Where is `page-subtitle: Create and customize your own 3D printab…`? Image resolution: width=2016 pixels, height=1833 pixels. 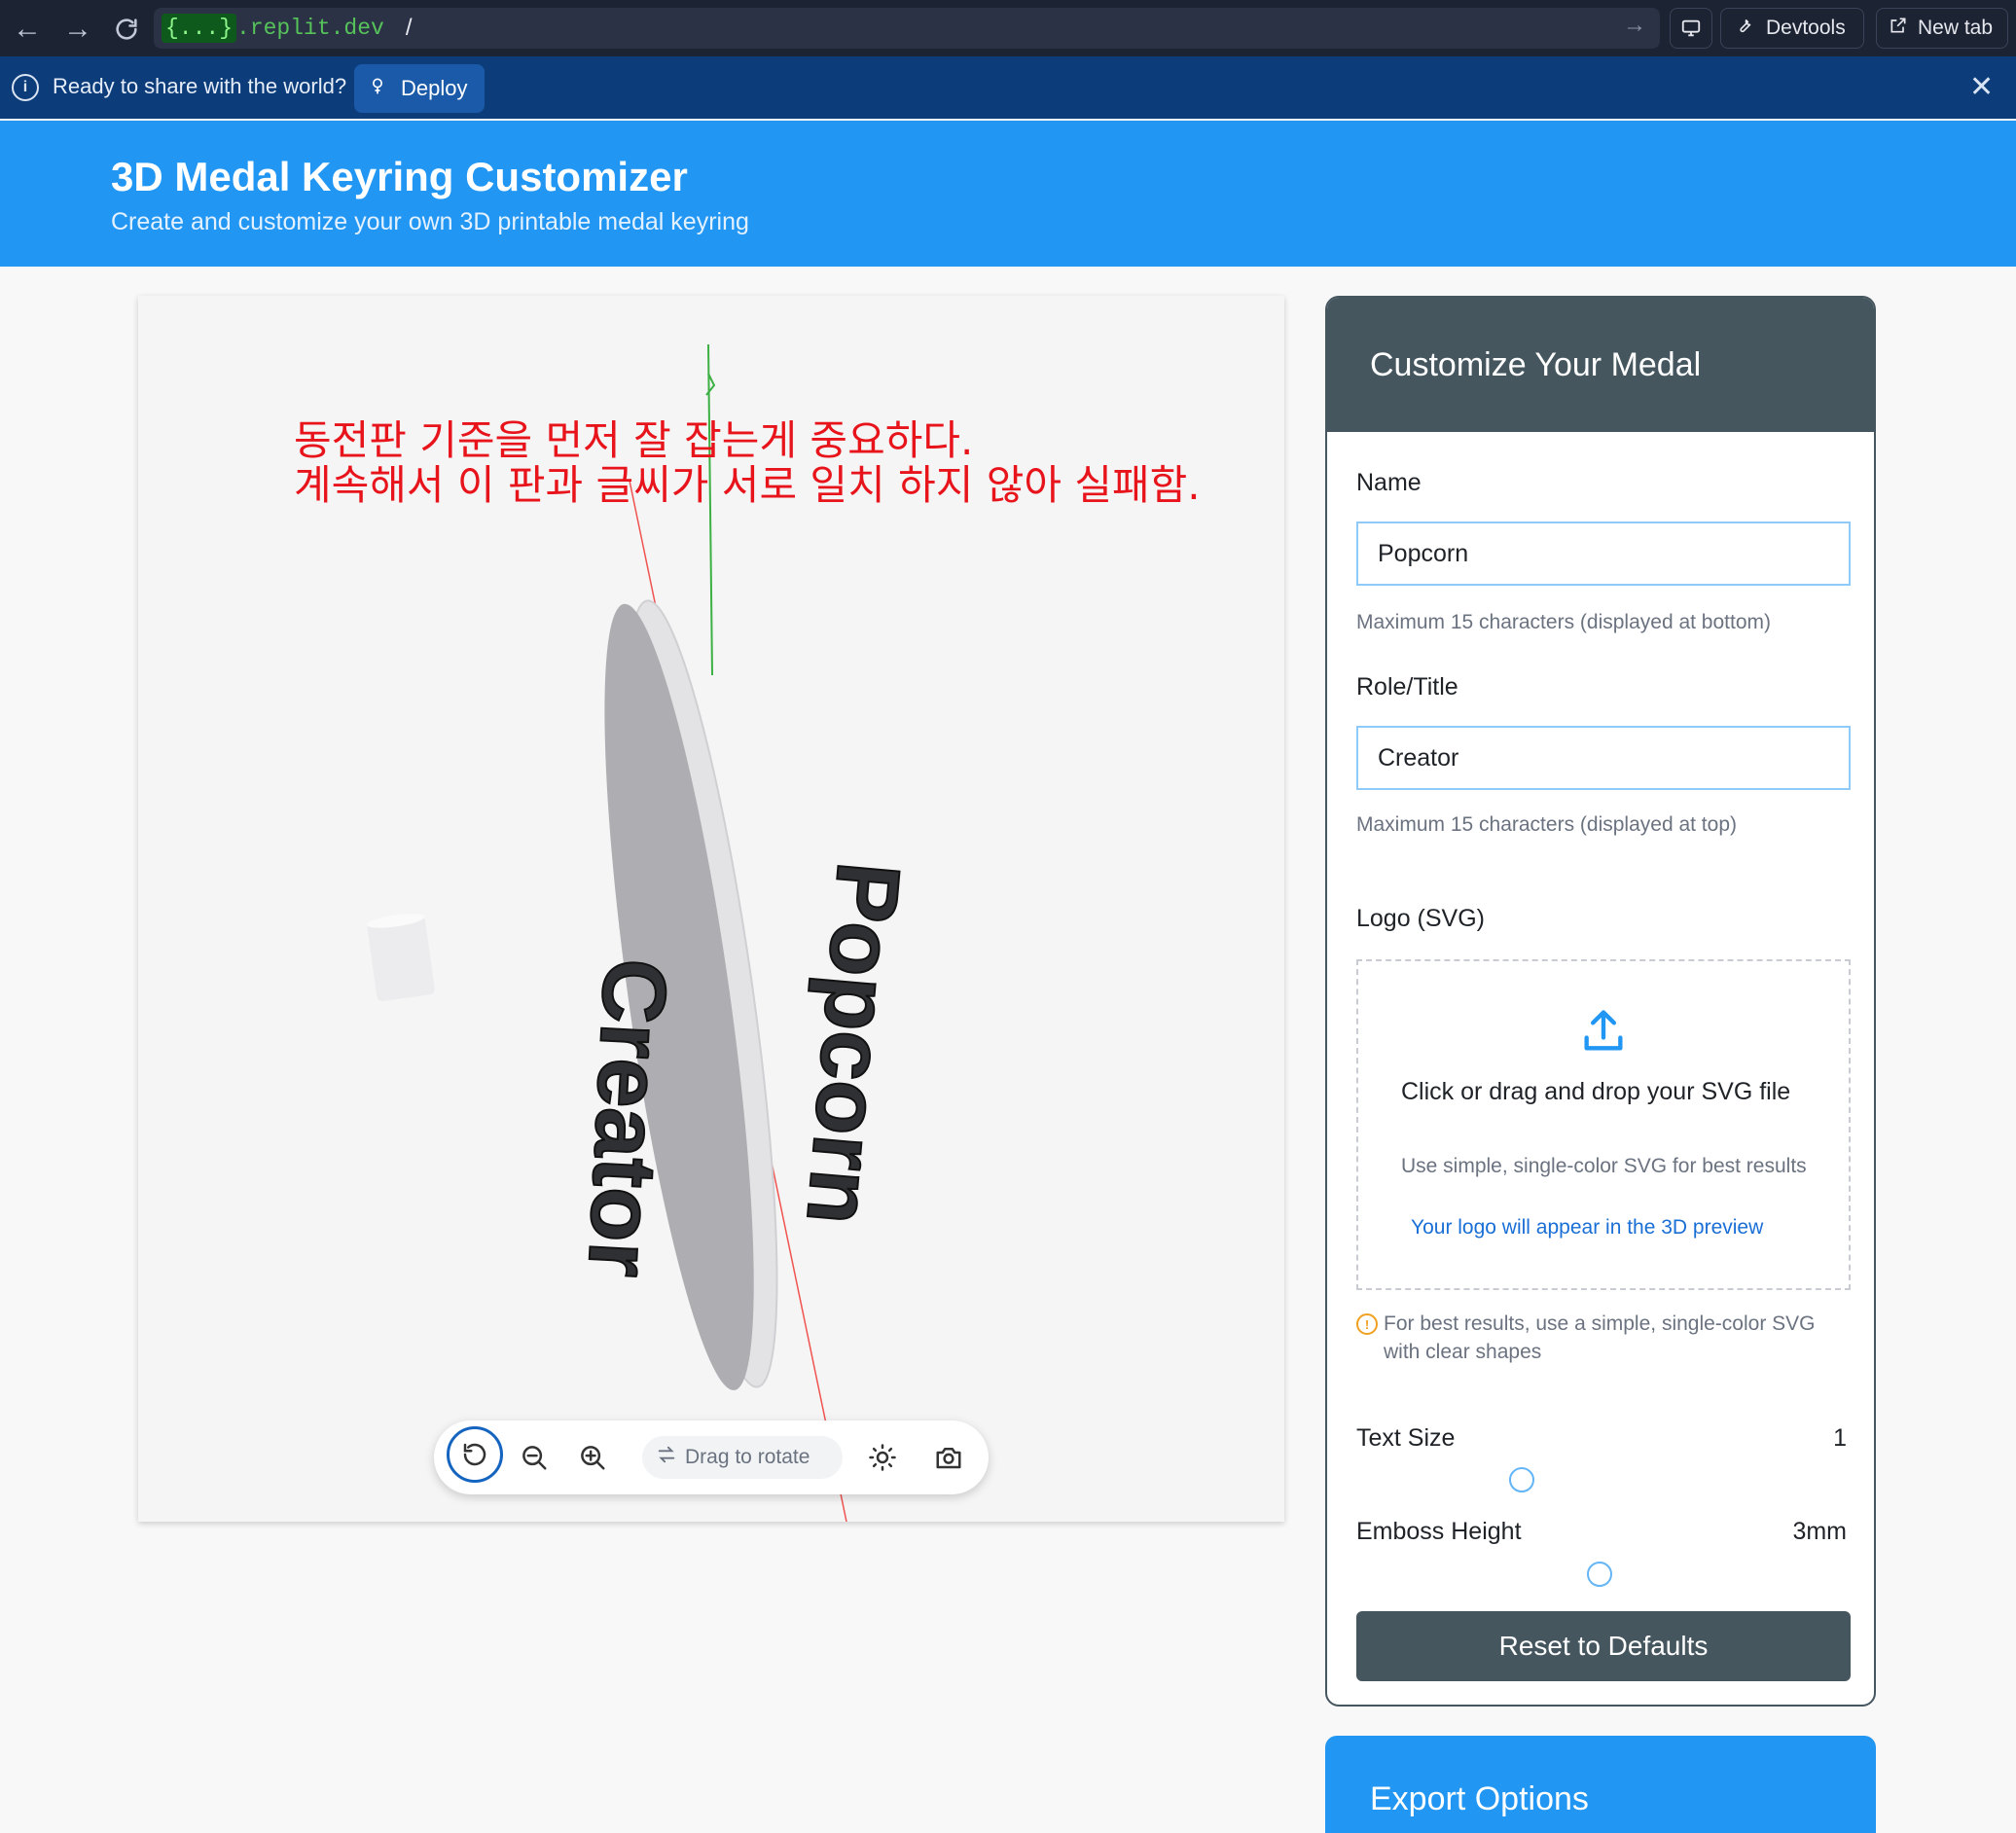 page-subtitle: Create and customize your own 3D printab… is located at coordinates (430, 221).